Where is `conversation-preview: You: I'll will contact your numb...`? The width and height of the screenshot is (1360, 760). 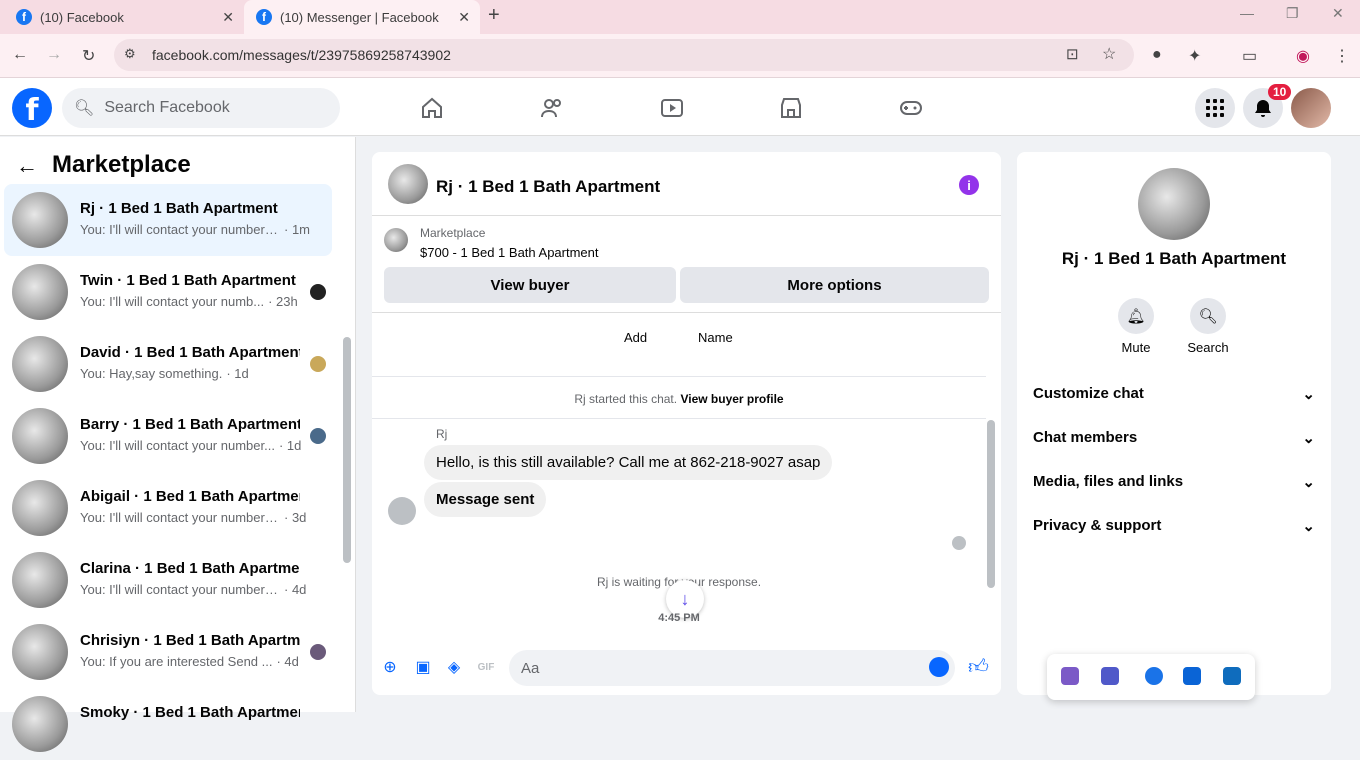 conversation-preview: You: I'll will contact your numb... is located at coordinates (172, 301).